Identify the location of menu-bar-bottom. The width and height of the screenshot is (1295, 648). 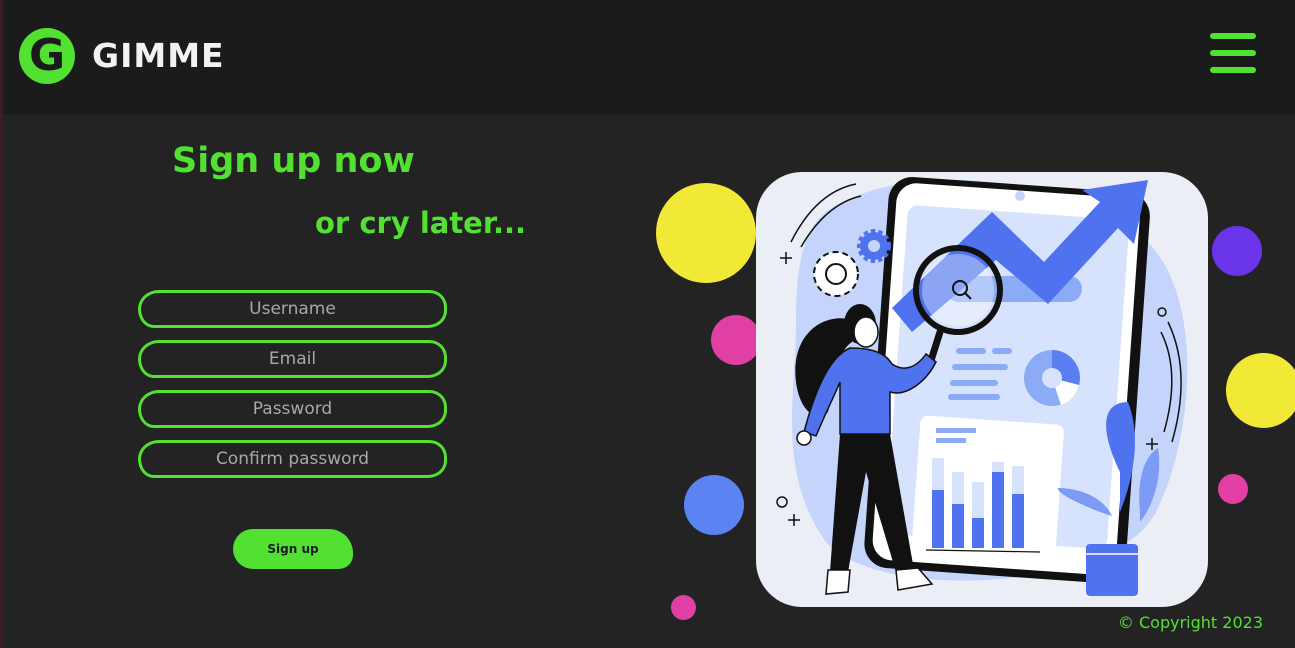
(1233, 70).